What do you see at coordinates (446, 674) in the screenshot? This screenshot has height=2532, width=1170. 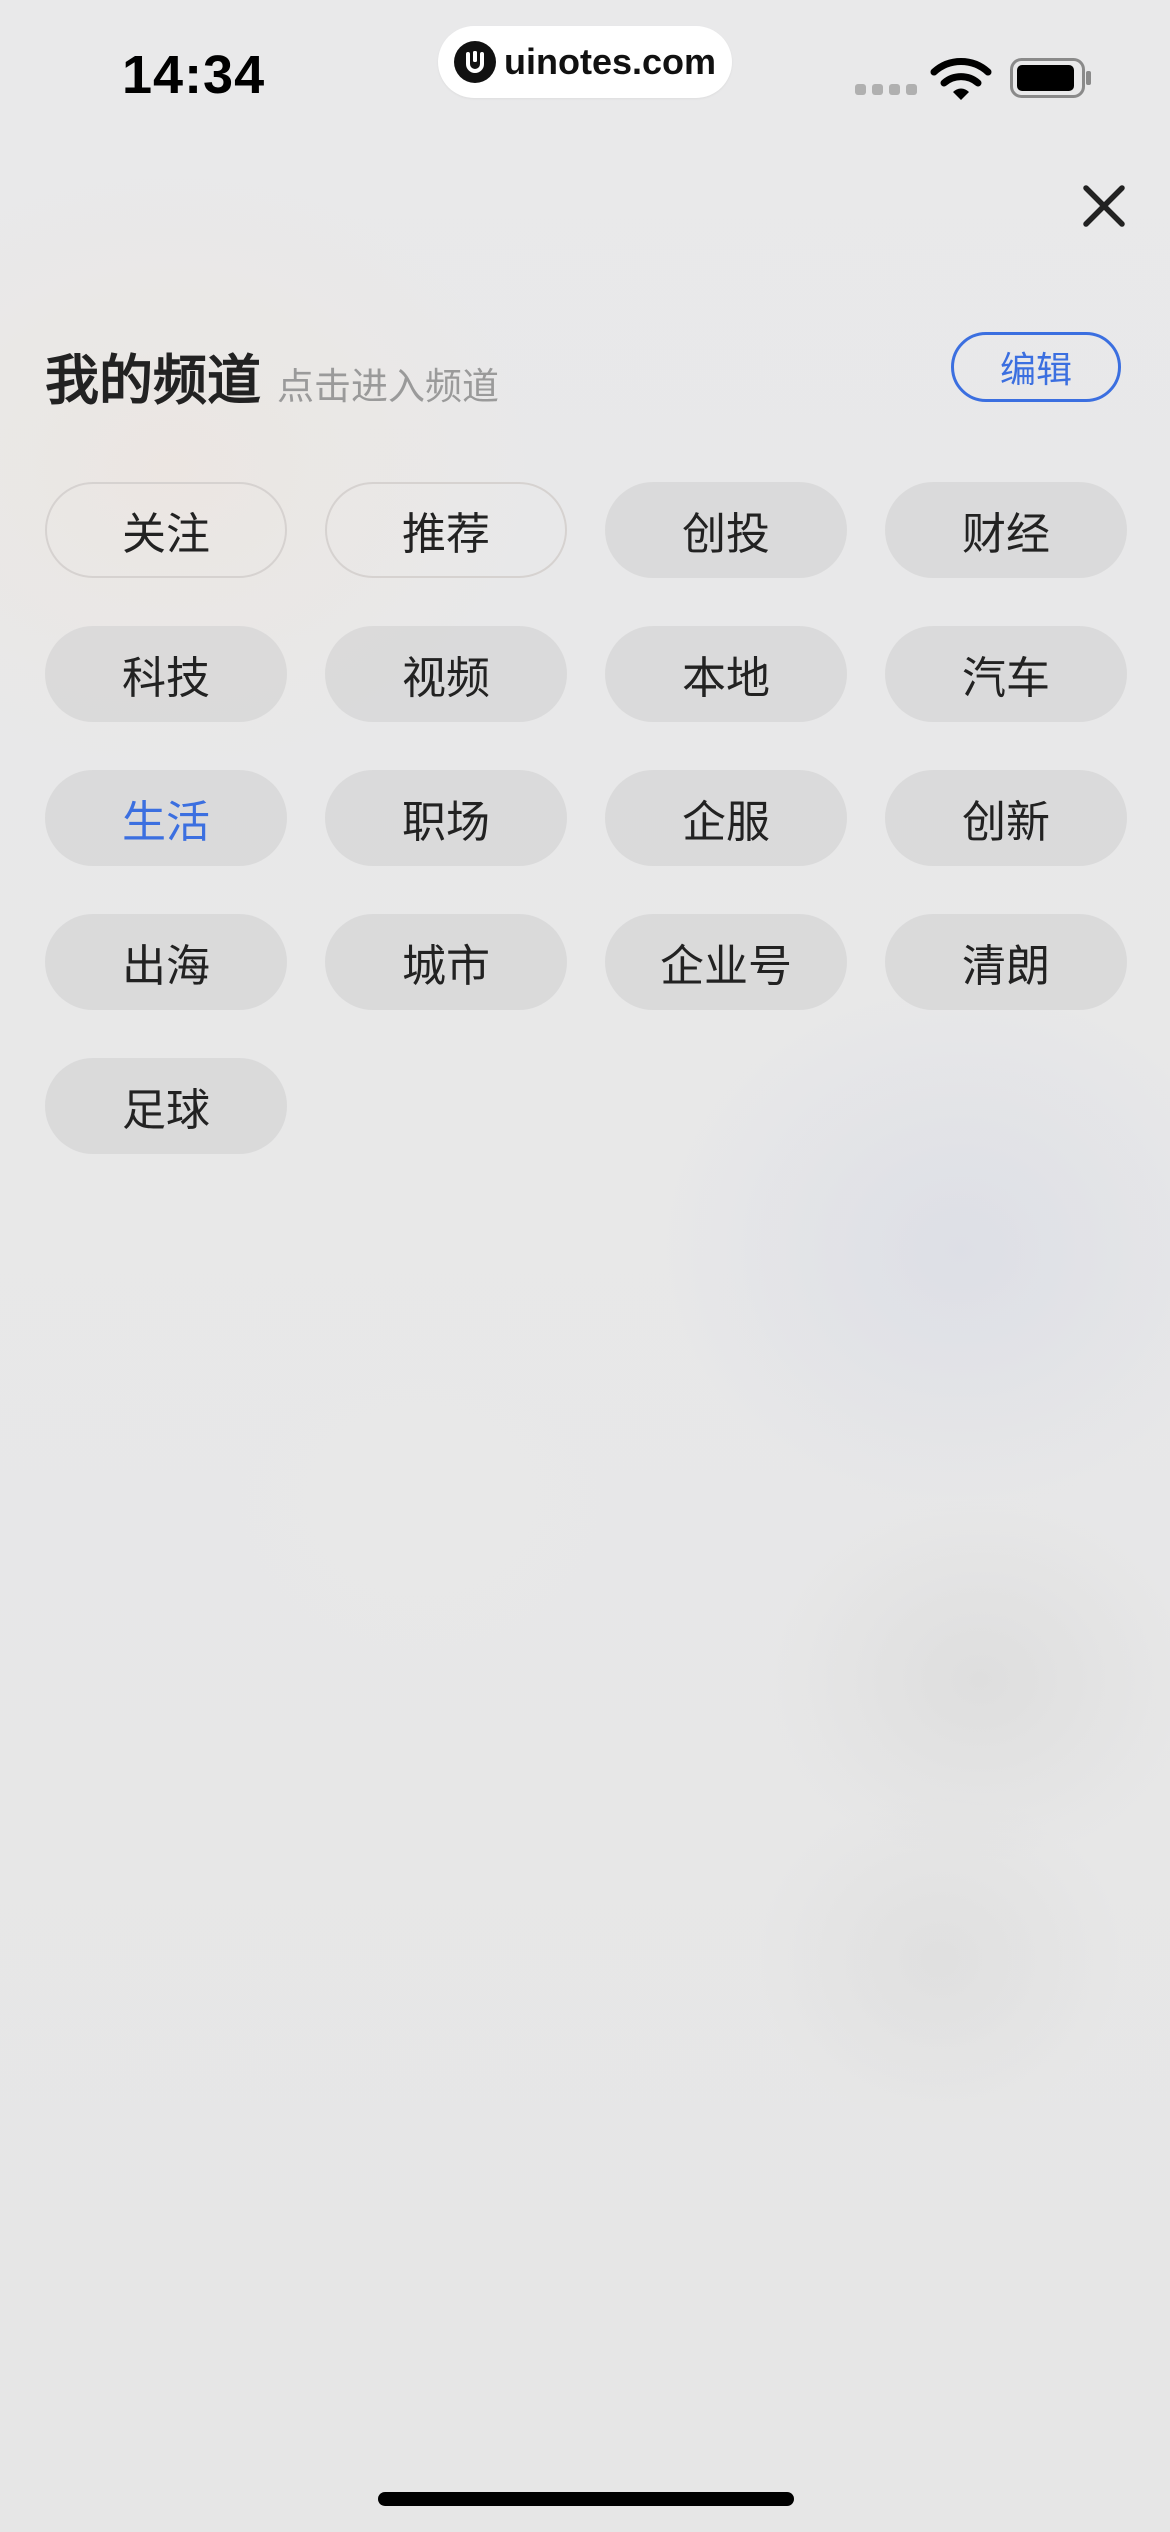 I see `channel-chip: 视频` at bounding box center [446, 674].